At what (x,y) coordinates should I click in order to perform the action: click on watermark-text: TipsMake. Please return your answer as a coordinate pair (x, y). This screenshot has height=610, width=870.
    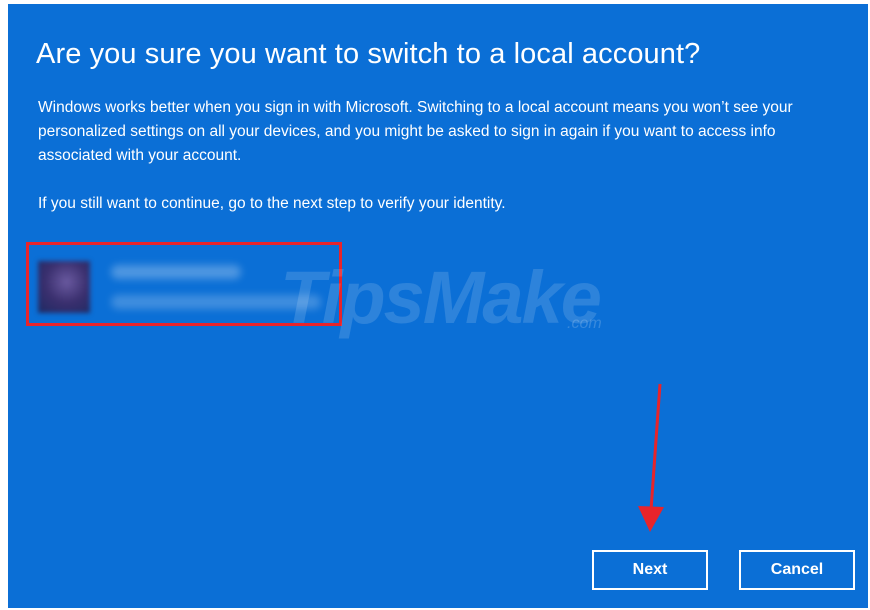
    Looking at the image, I should click on (441, 297).